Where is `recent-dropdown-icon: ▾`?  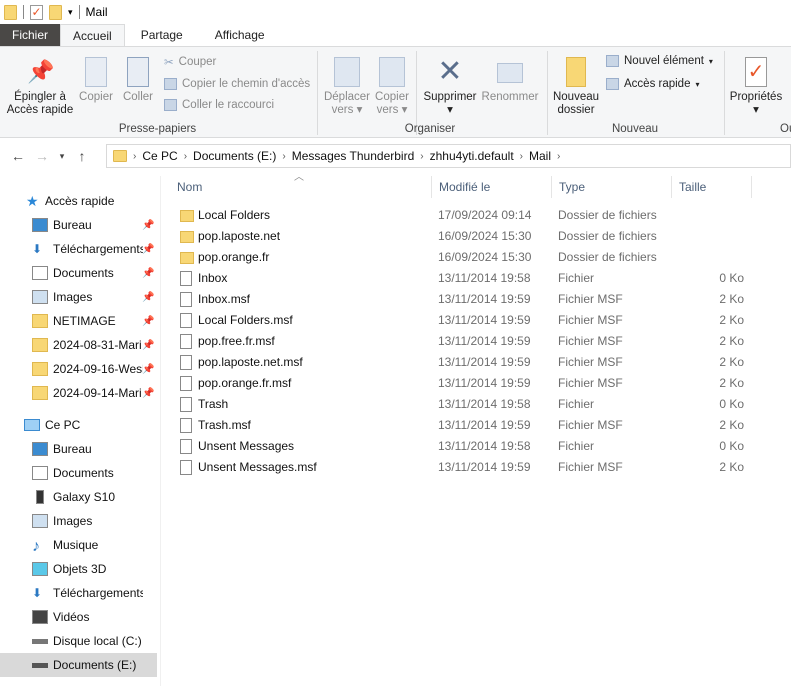 recent-dropdown-icon: ▾ is located at coordinates (62, 156).